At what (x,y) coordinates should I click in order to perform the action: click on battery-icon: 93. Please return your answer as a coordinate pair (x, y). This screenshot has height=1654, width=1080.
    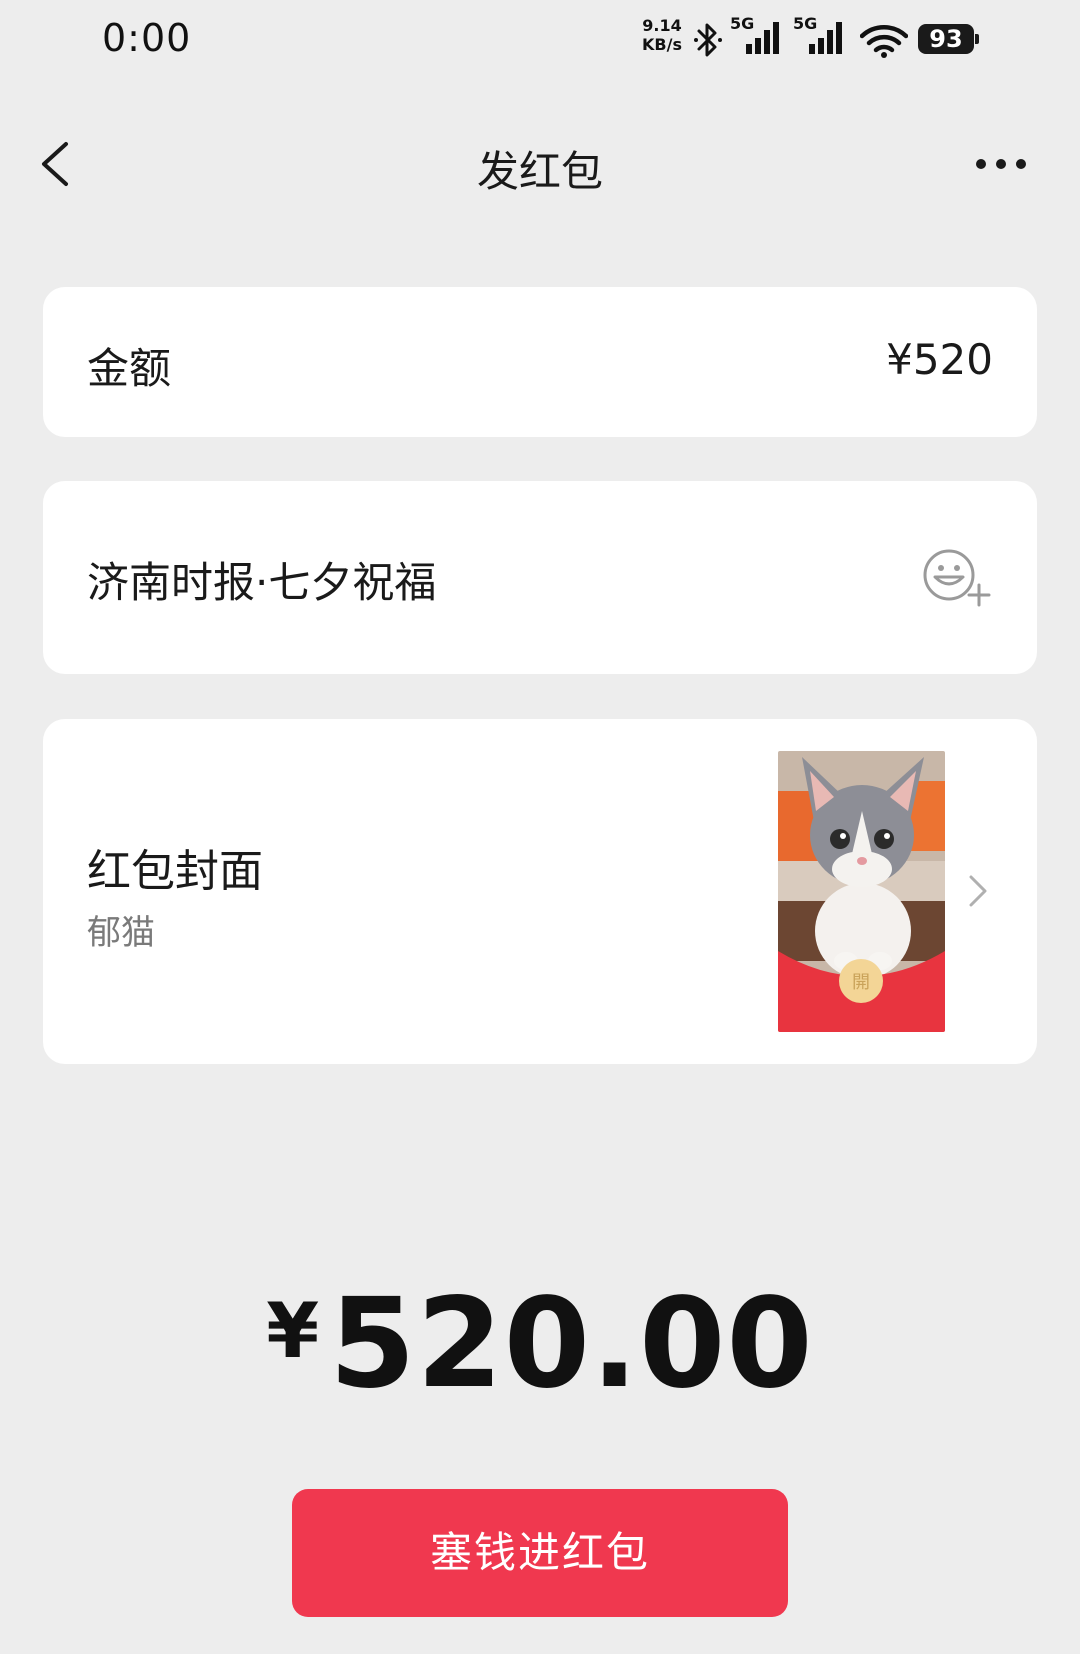
    Looking at the image, I should click on (948, 39).